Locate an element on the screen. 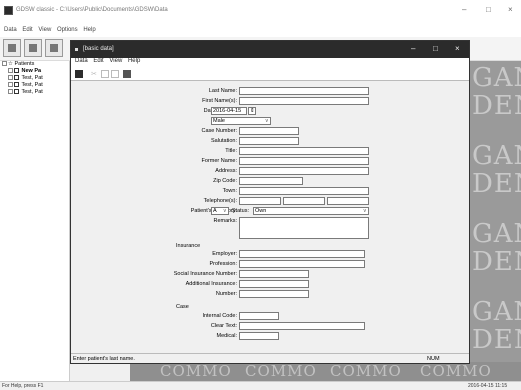 The height and width of the screenshot is (390, 521). clear-text-input is located at coordinates (302, 326).